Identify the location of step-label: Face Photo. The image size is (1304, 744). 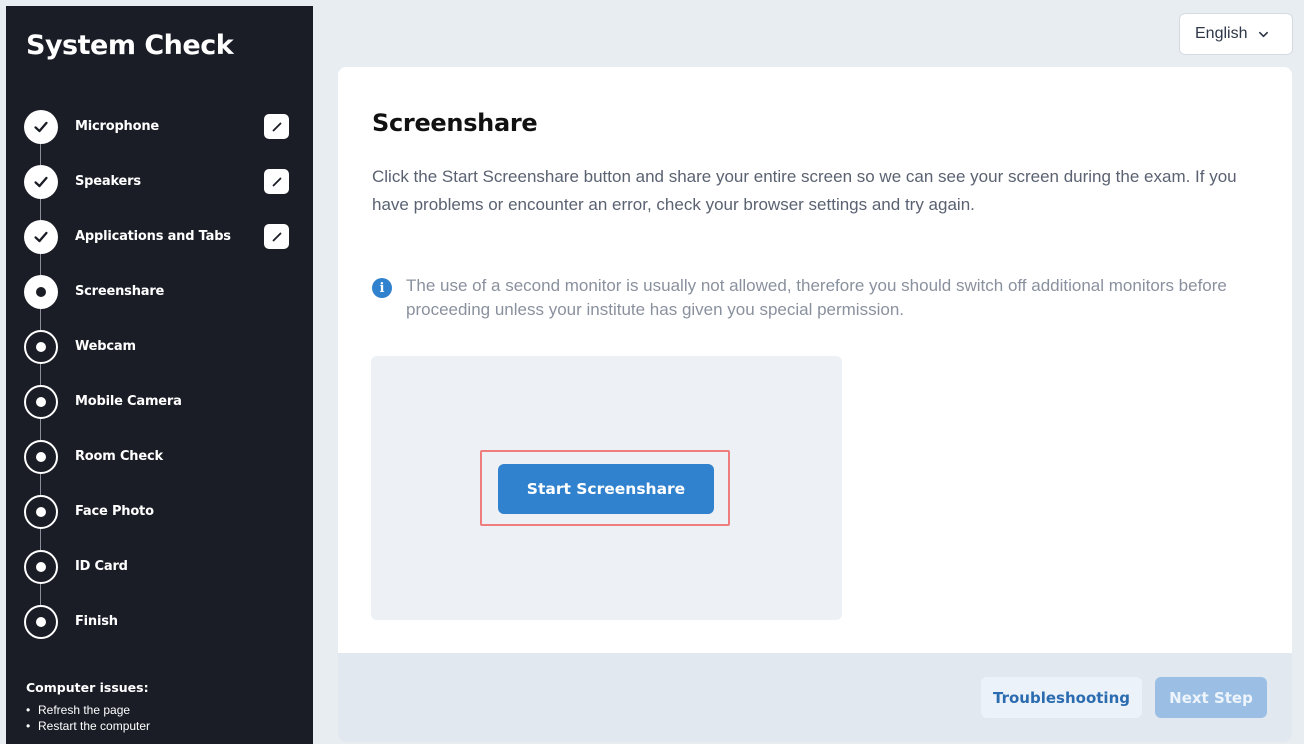
(114, 511).